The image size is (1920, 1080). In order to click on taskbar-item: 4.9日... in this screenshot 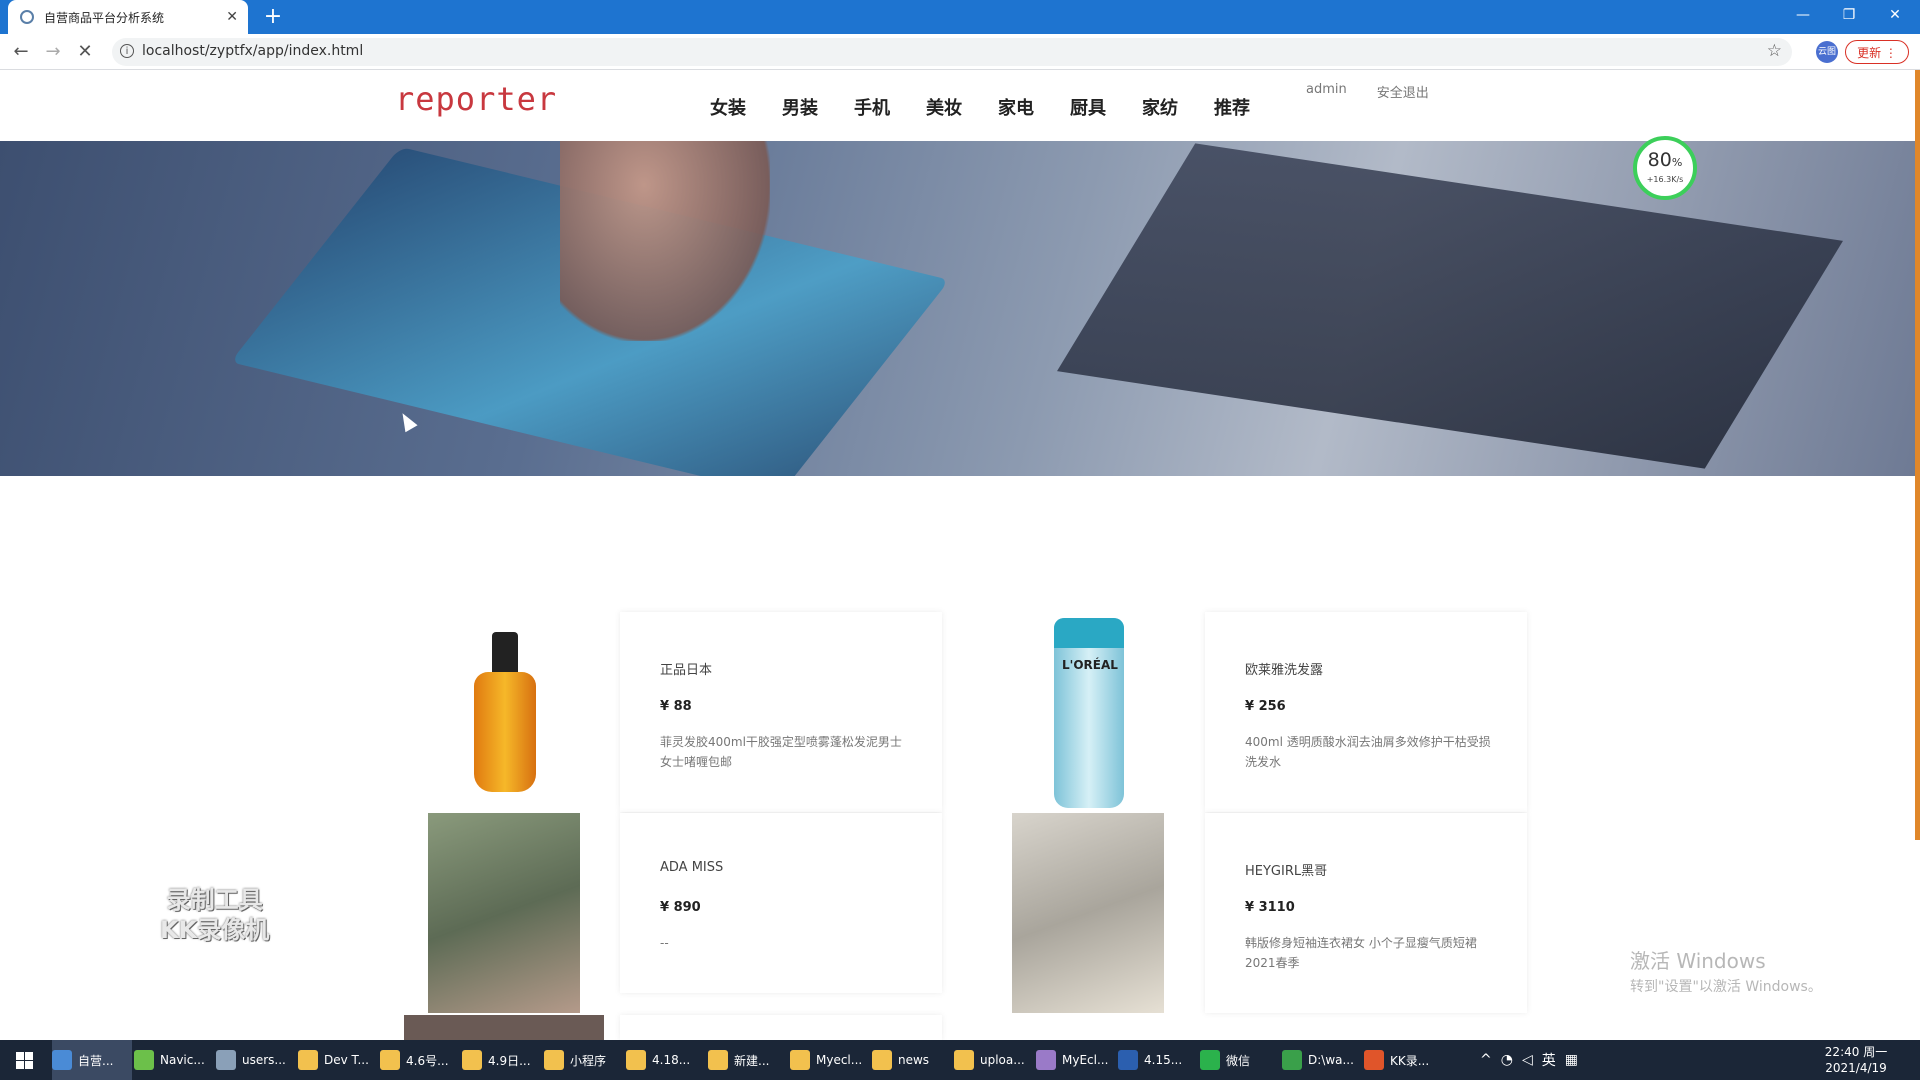, I will do `click(502, 1060)`.